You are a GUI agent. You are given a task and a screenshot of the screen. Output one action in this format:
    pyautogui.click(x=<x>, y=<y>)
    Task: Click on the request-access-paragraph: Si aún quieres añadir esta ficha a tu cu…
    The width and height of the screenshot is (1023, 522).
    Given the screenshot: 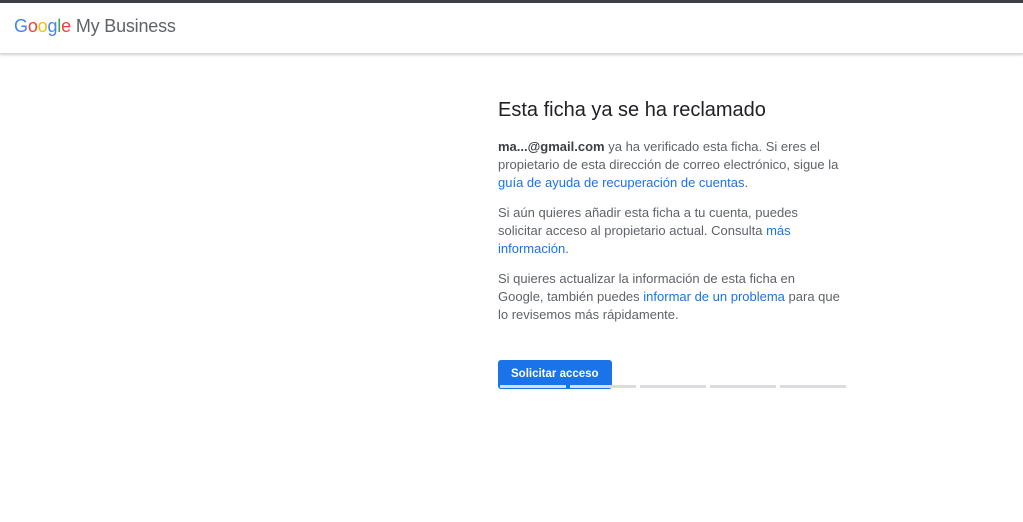 What is the action you would take?
    pyautogui.click(x=671, y=231)
    